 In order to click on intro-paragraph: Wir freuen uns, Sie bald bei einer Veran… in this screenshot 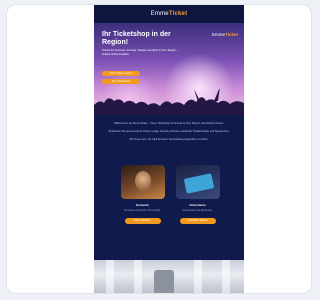, I will do `click(169, 139)`.